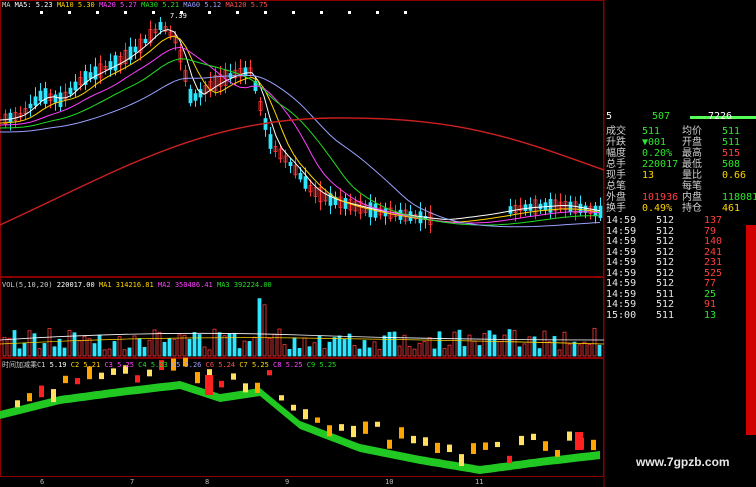  Describe the element at coordinates (60, 365) in the screenshot. I see `indicator-legend-item: 5.19` at that location.